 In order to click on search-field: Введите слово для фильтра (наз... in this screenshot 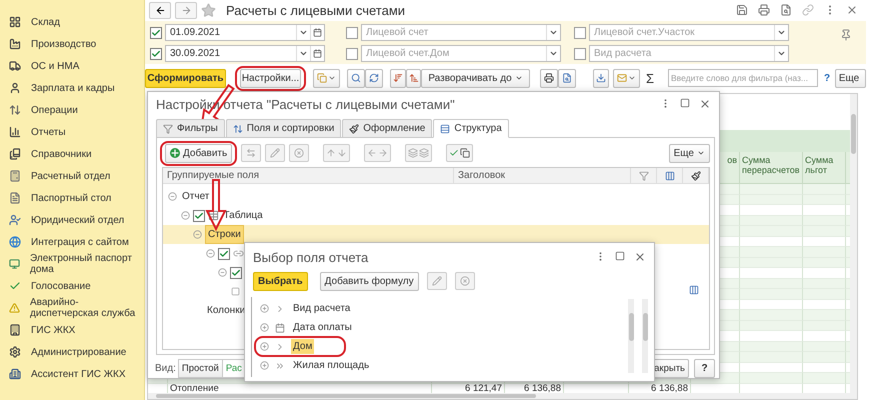, I will do `click(743, 78)`.